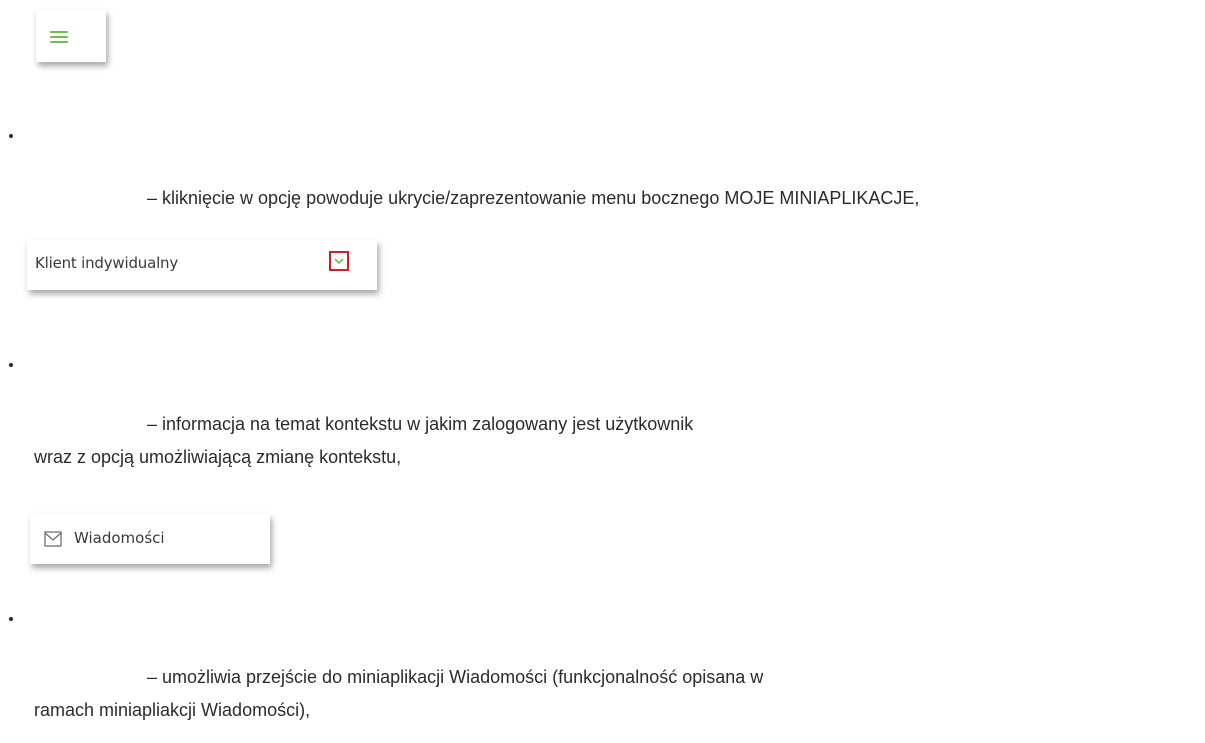 The height and width of the screenshot is (743, 1205). I want to click on envelope-icon, so click(53, 539).